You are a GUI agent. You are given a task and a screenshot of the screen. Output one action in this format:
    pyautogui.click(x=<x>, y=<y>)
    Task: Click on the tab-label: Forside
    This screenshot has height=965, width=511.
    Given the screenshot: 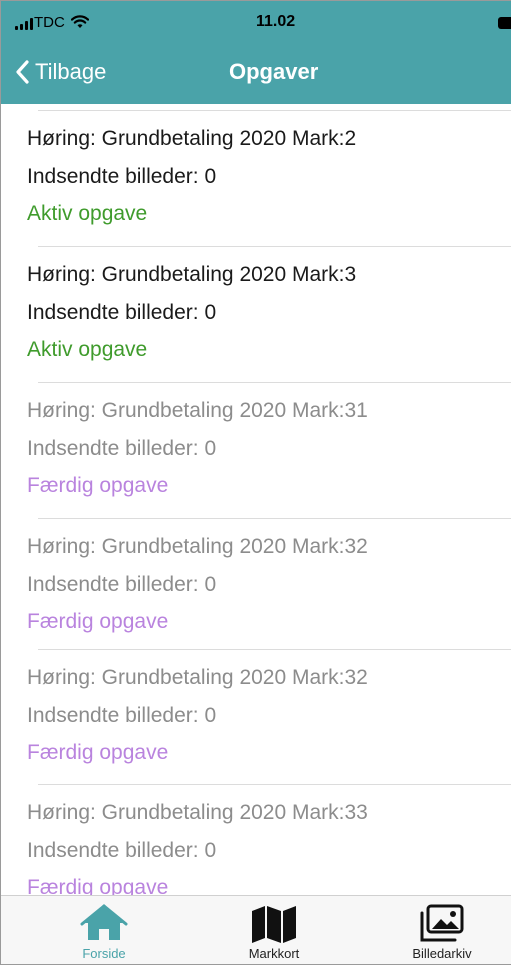 What is the action you would take?
    pyautogui.click(x=104, y=953)
    